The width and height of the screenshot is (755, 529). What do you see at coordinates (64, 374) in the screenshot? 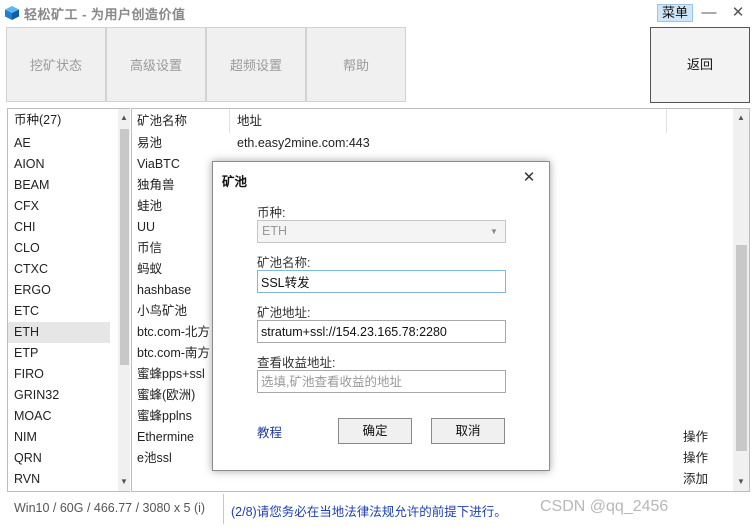
I see `coin-item-firo: FIRO` at bounding box center [64, 374].